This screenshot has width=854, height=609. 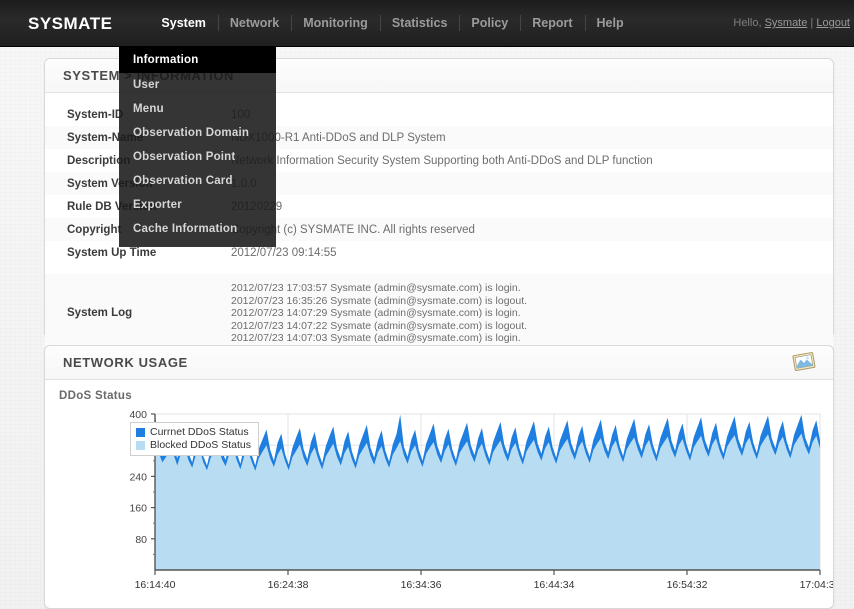 I want to click on info-value: 1.0.0, so click(x=532, y=184).